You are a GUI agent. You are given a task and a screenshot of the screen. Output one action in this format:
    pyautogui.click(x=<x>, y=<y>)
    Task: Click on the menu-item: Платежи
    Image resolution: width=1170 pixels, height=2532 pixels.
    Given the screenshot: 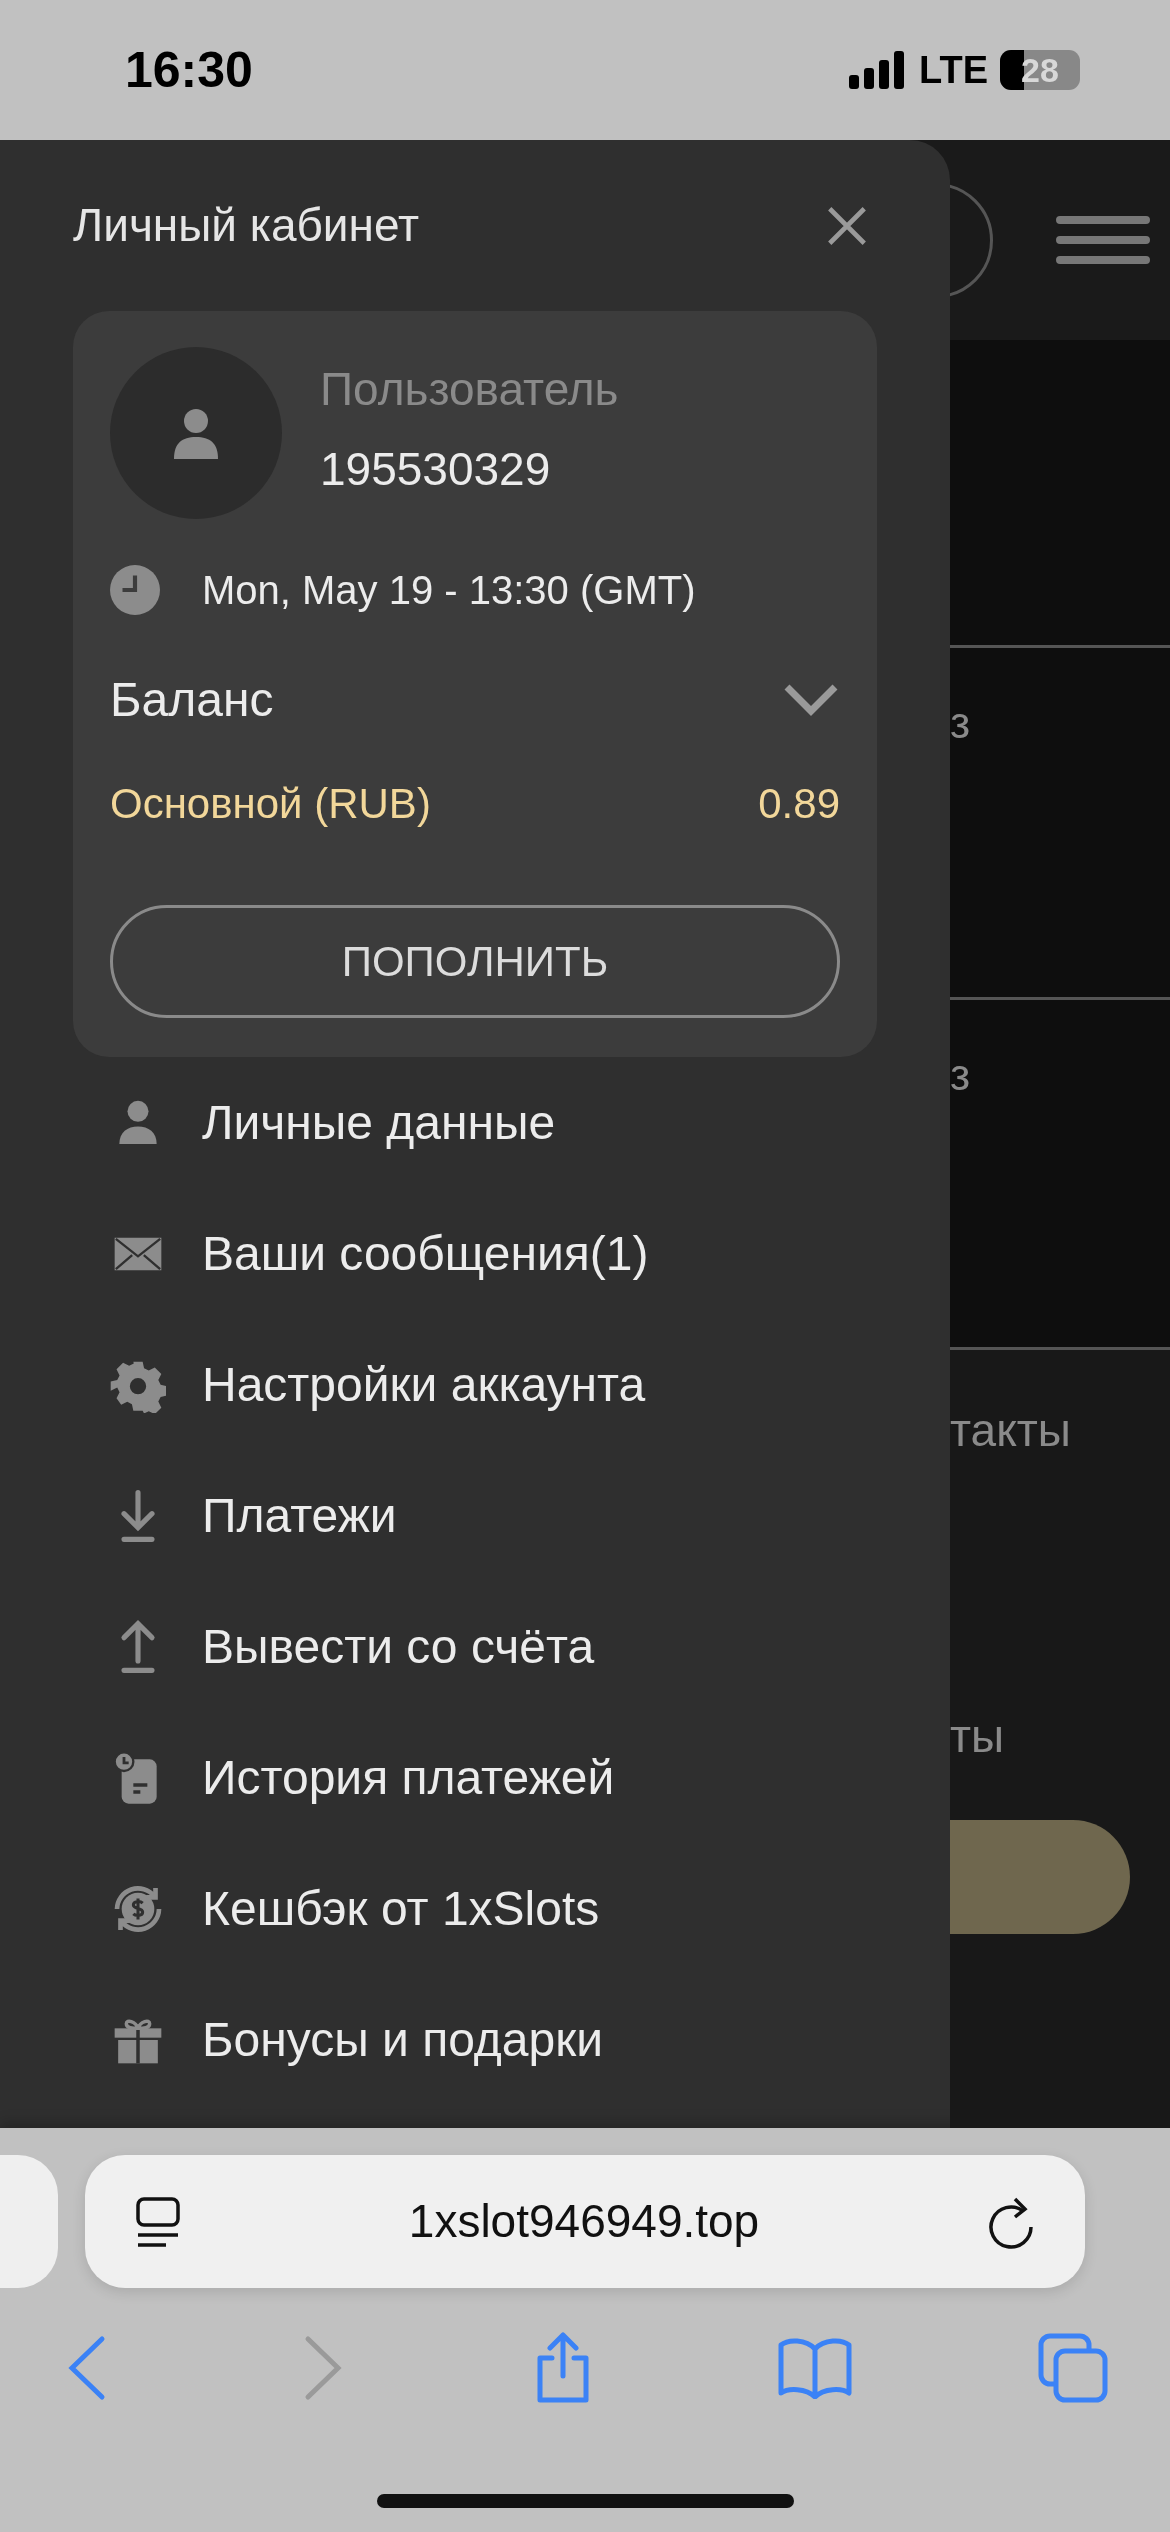 What is the action you would take?
    pyautogui.click(x=475, y=1515)
    